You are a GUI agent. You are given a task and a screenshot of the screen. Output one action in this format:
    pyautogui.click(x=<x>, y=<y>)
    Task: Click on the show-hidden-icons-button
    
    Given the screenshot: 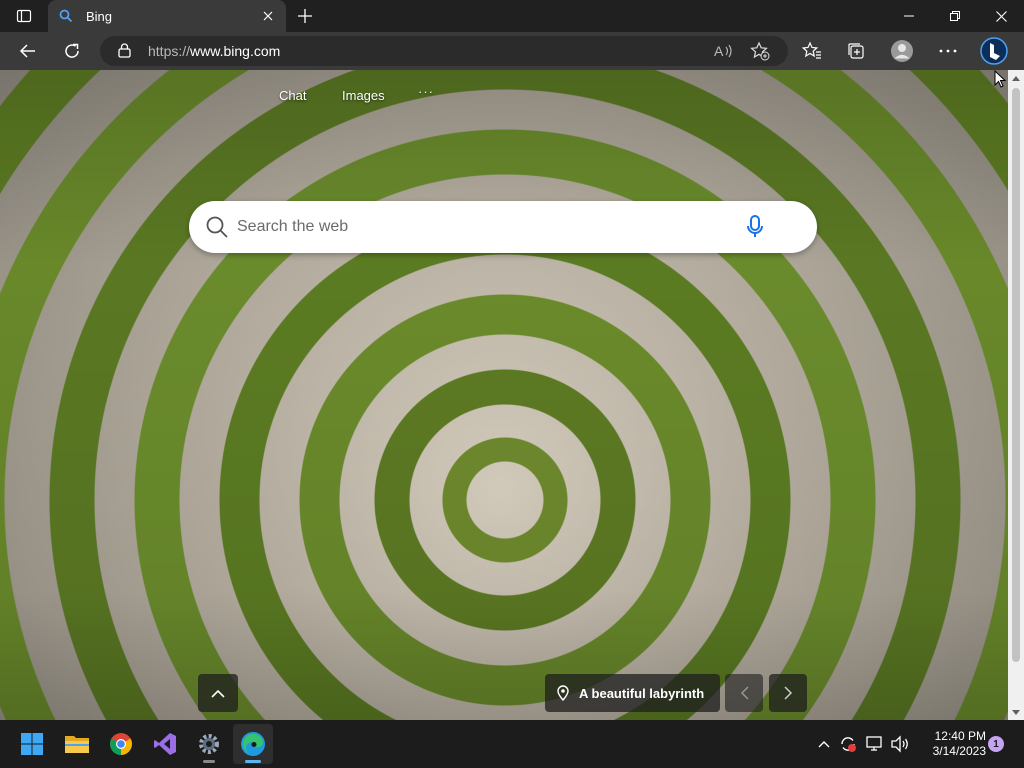 What is the action you would take?
    pyautogui.click(x=824, y=744)
    